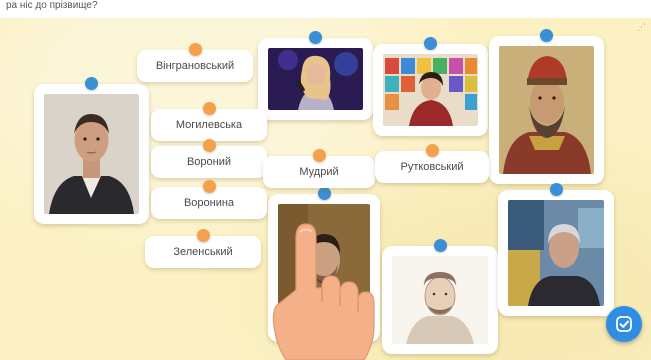  I want to click on photo-card-woman-singer, so click(315, 75).